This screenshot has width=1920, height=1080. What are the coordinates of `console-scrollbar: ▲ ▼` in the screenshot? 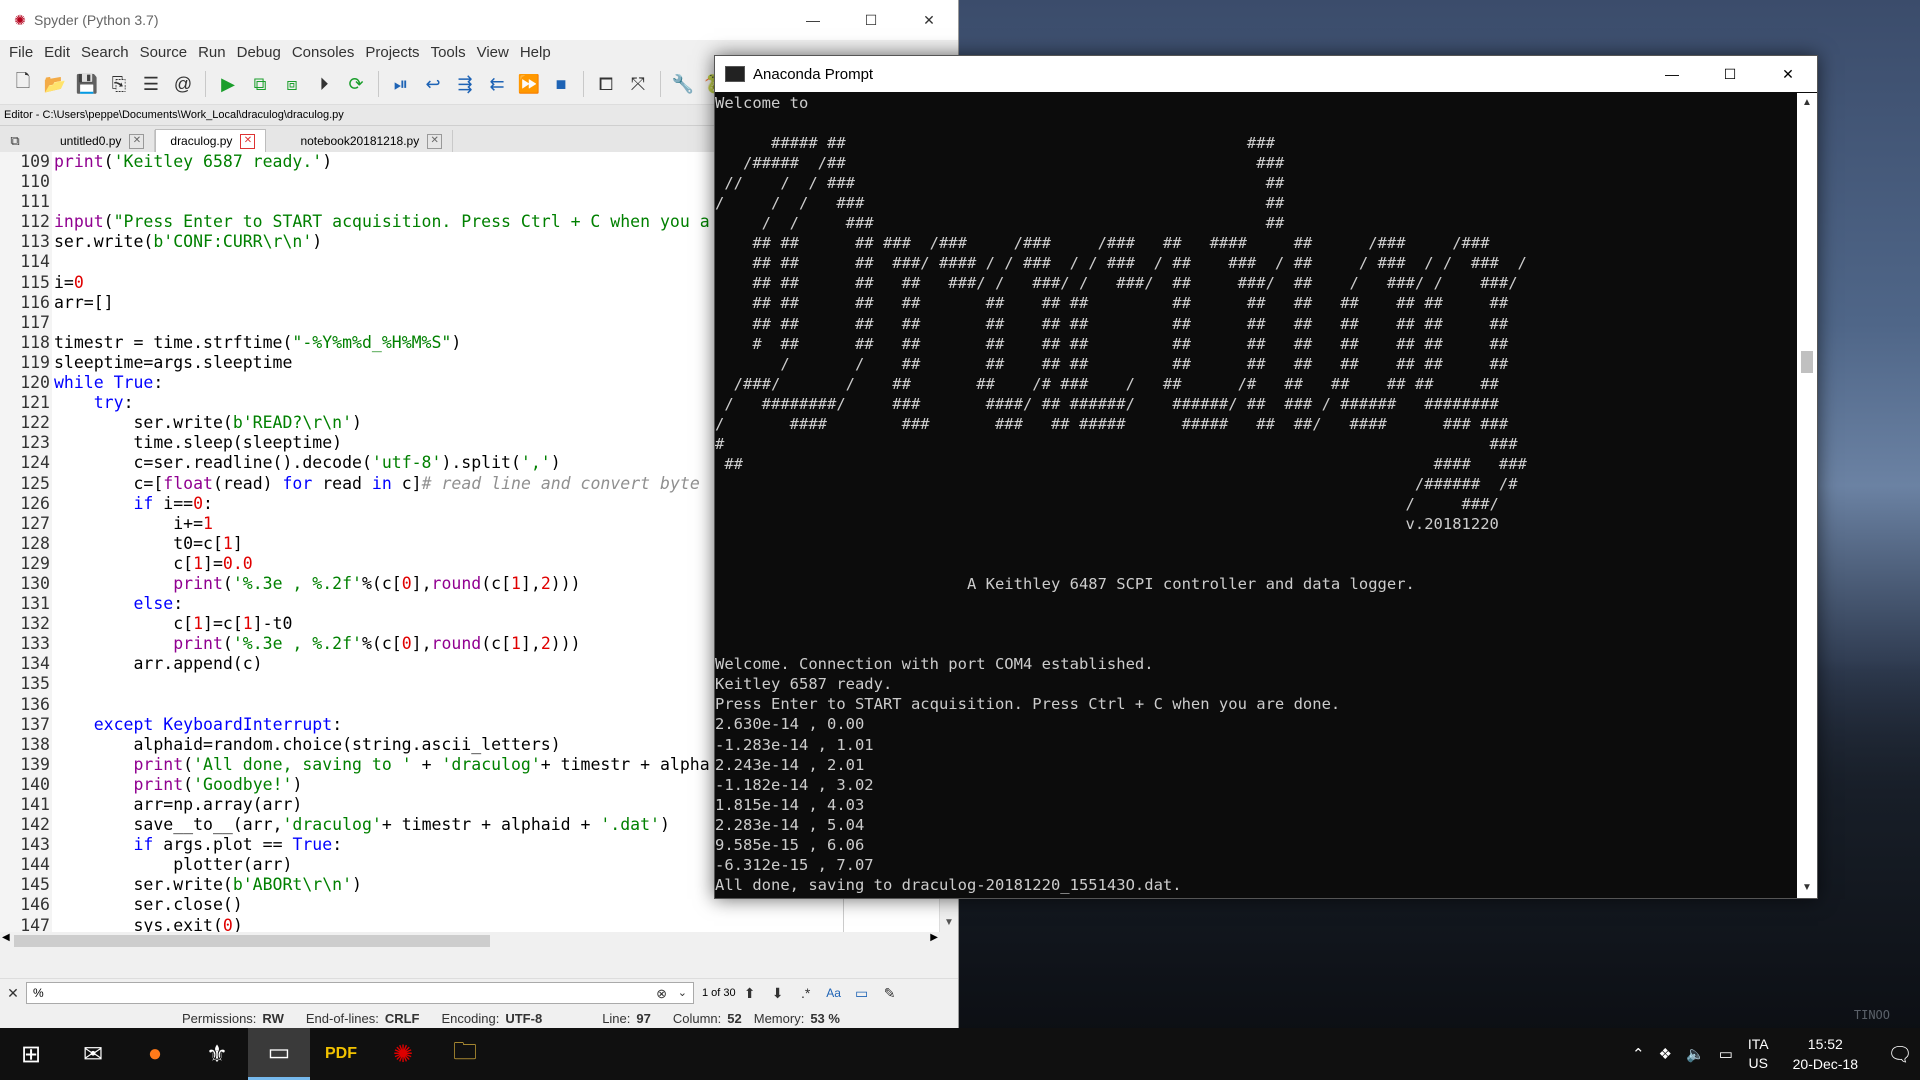 It's located at (1807, 495).